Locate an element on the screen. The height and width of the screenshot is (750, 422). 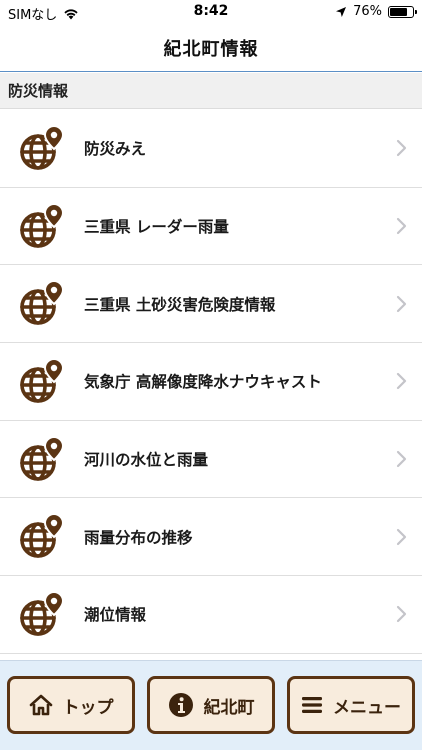
list-item-label: 気象庁 高解像度降水ナウキャスト is located at coordinates (203, 382).